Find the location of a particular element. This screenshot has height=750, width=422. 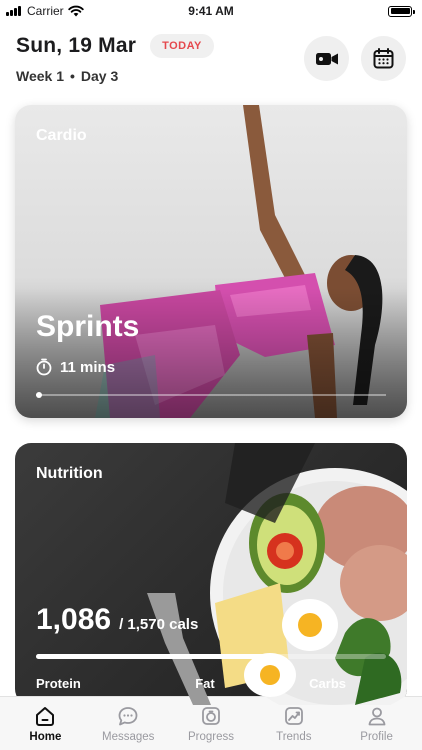

tab-progress: Progress is located at coordinates (211, 724).